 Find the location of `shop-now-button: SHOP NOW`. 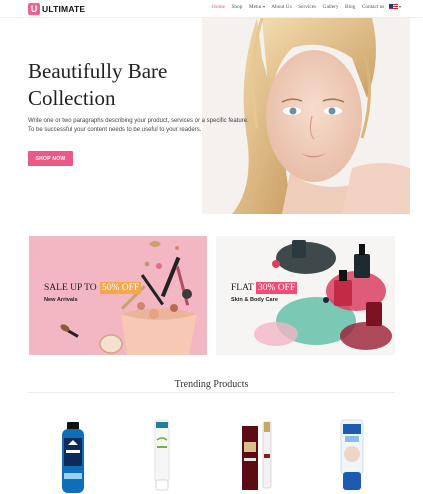

shop-now-button: SHOP NOW is located at coordinates (50, 158).